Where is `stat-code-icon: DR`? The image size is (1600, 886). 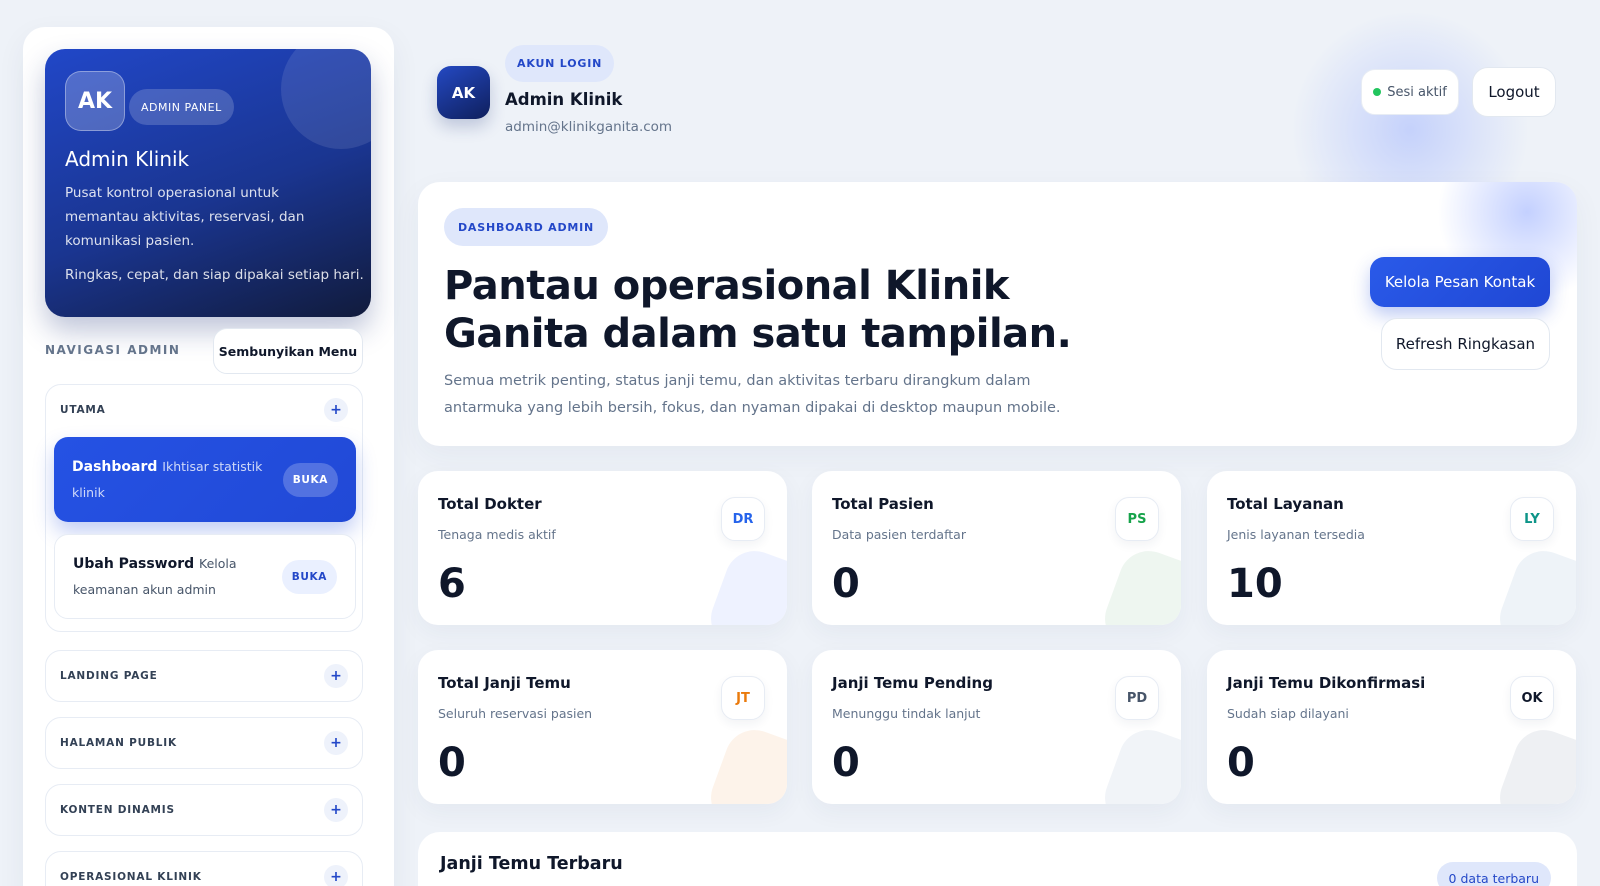
stat-code-icon: DR is located at coordinates (743, 519).